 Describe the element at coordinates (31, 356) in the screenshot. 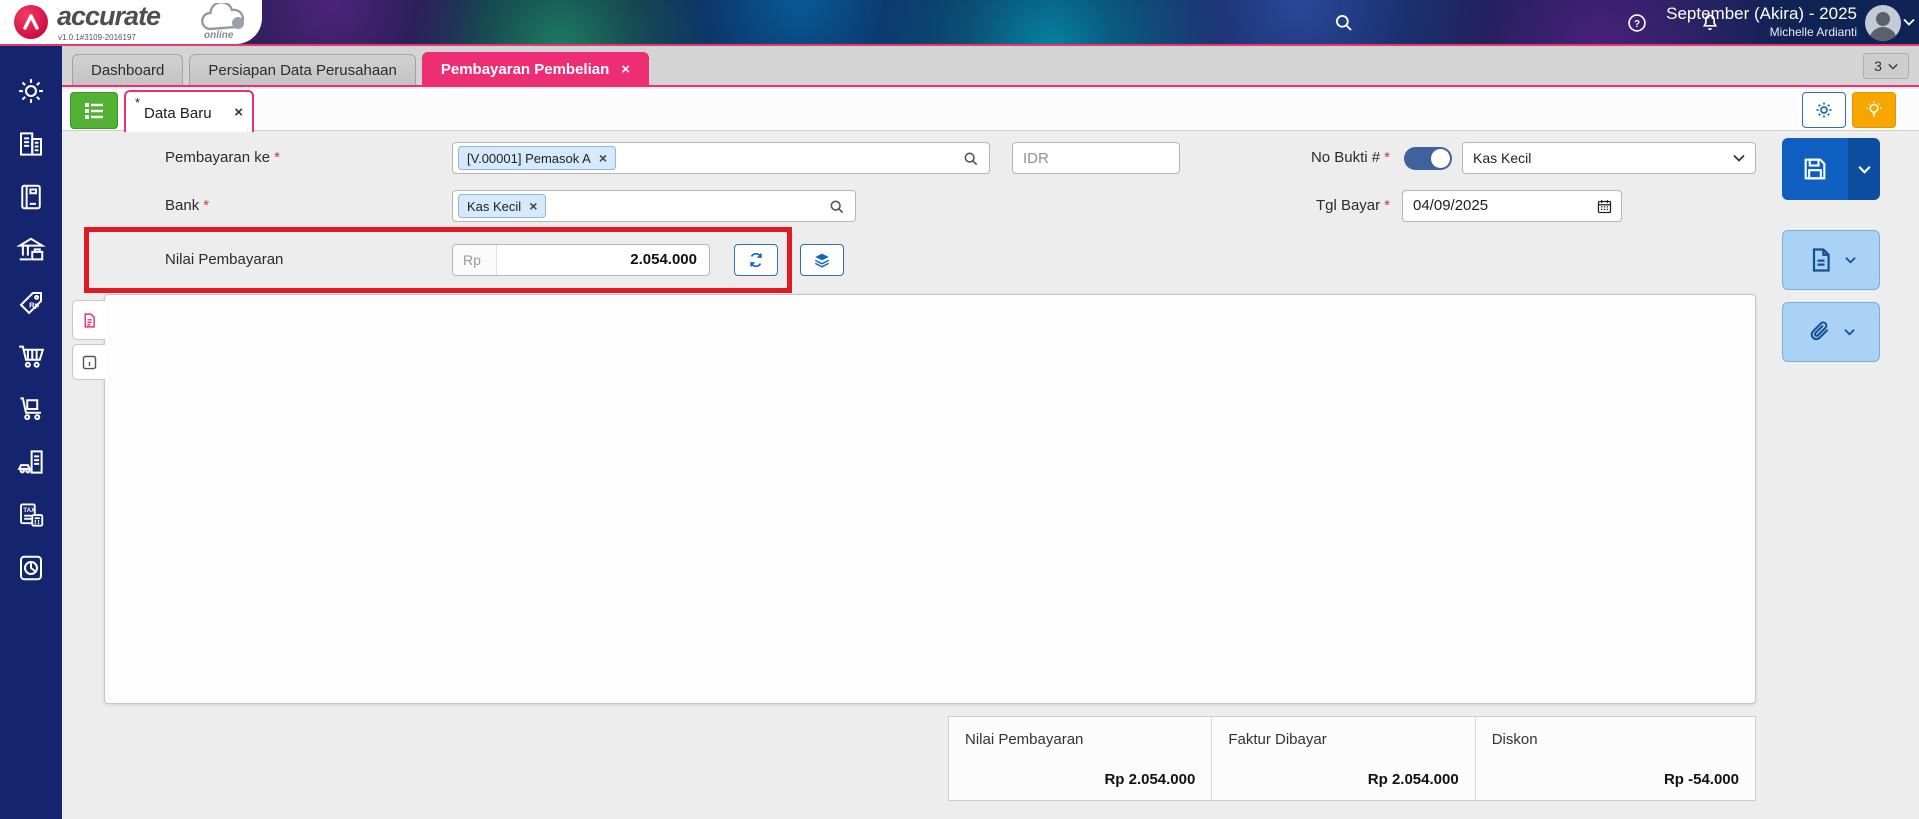

I see `purchases-cart-icon` at that location.